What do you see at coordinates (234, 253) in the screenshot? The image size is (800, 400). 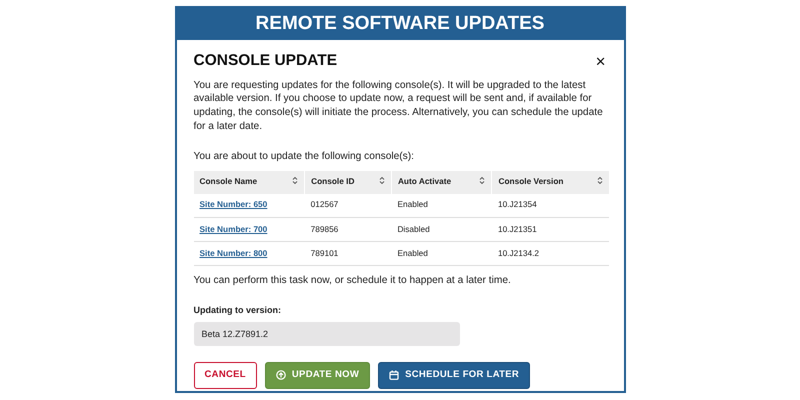 I see `site-link: Site Number: 800` at bounding box center [234, 253].